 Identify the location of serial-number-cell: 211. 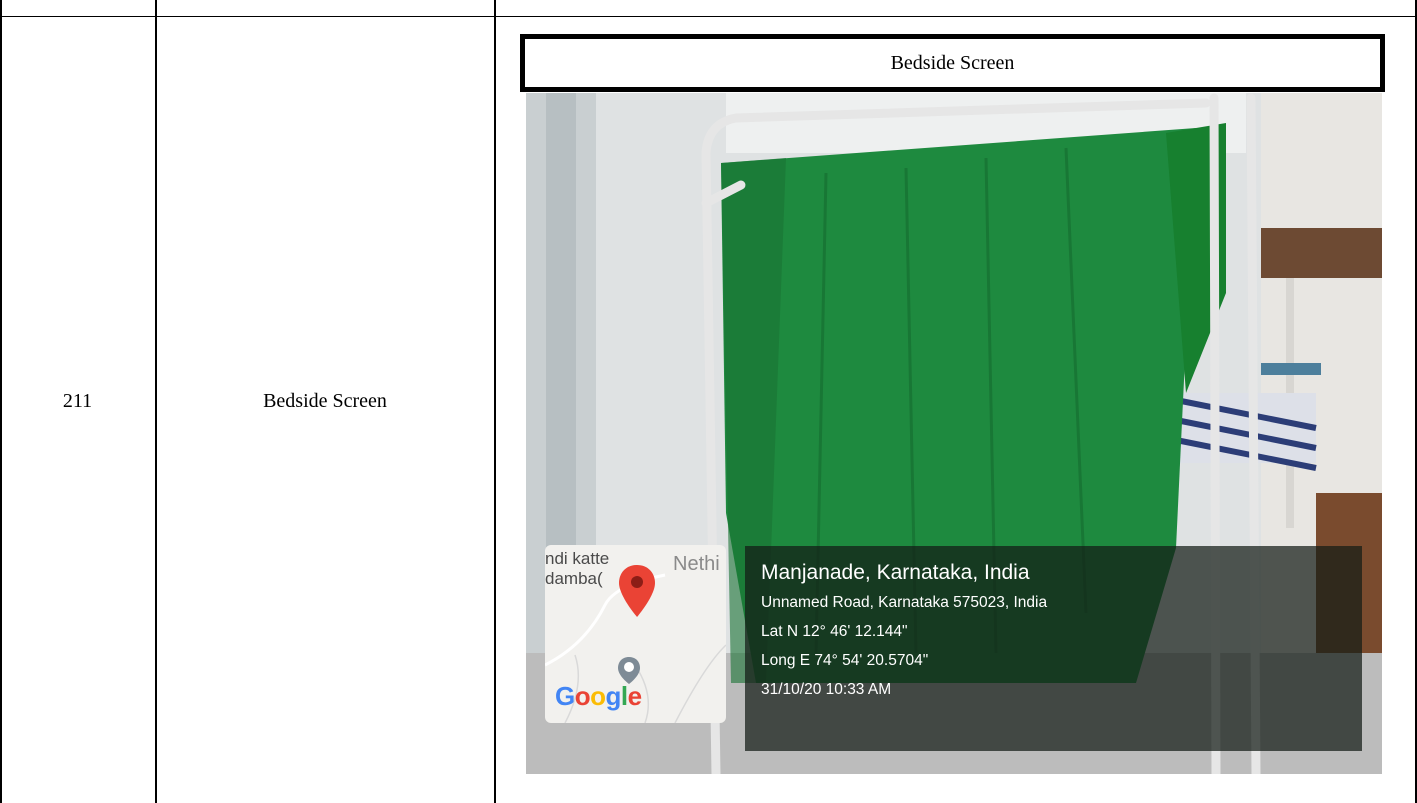
(77, 401).